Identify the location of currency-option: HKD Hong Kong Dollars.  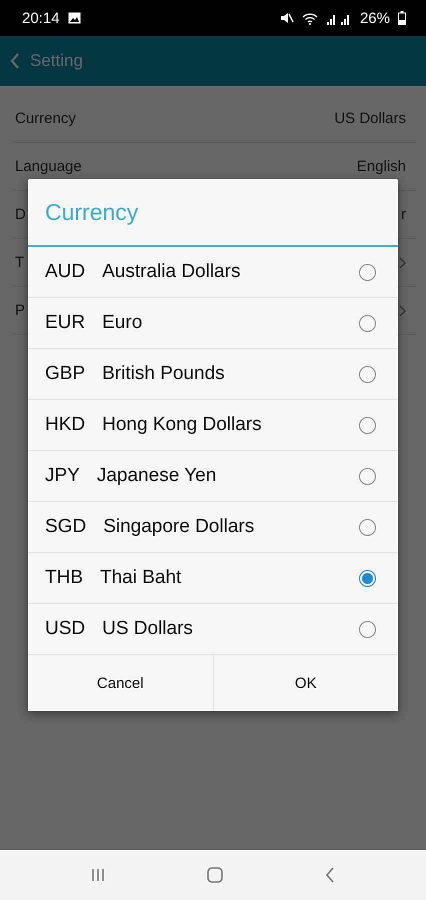
(213, 425).